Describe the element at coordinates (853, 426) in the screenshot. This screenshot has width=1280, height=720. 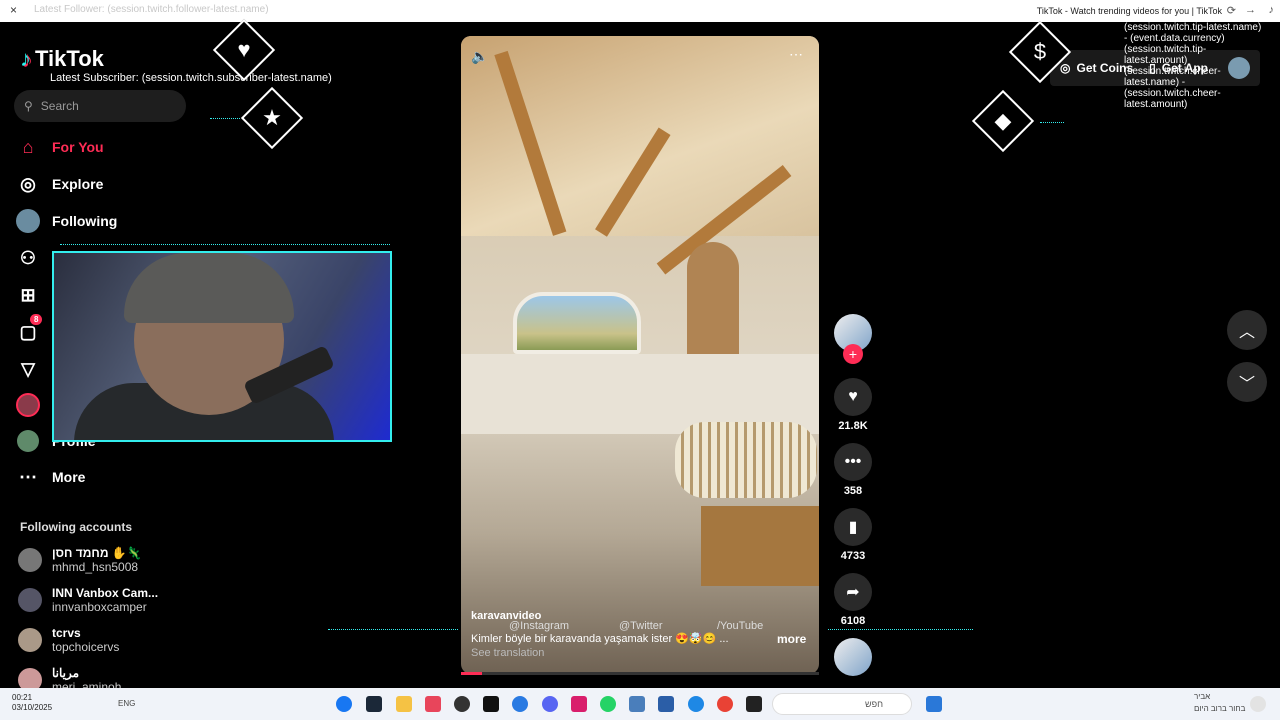
I see `like-count: 21.8K` at that location.